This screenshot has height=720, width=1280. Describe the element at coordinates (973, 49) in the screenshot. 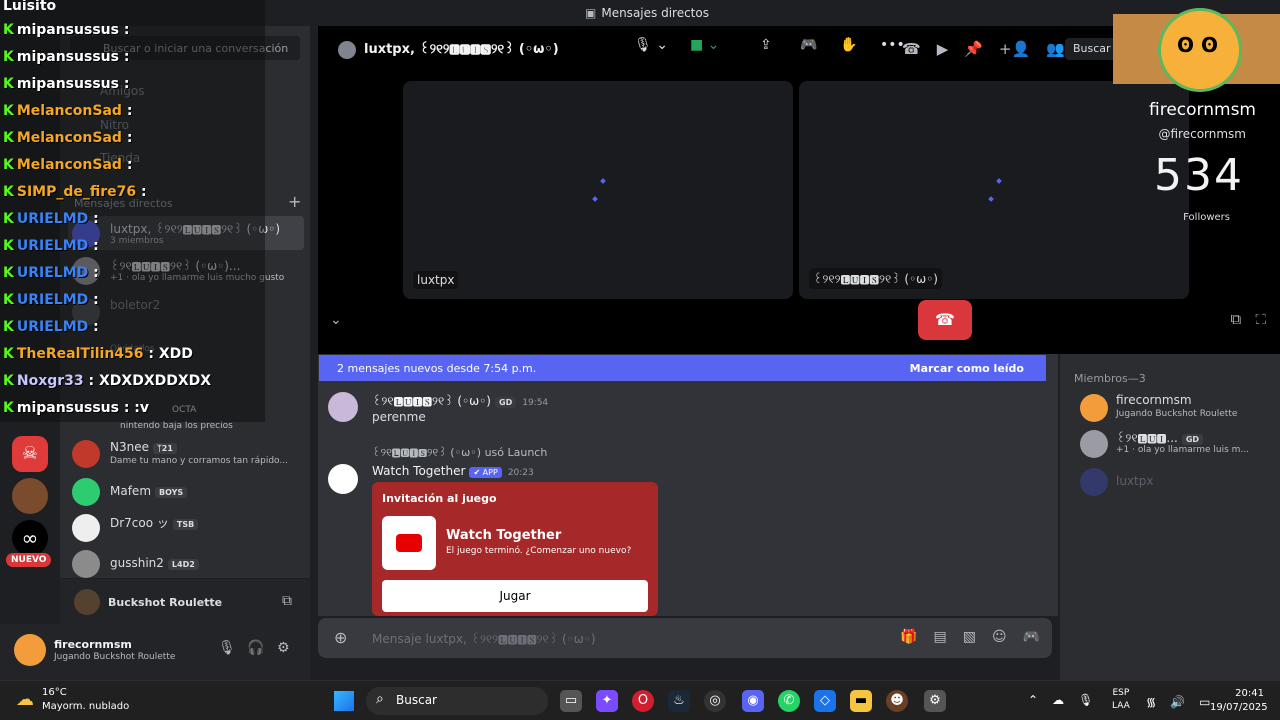

I see `pin-icon: 📌` at that location.